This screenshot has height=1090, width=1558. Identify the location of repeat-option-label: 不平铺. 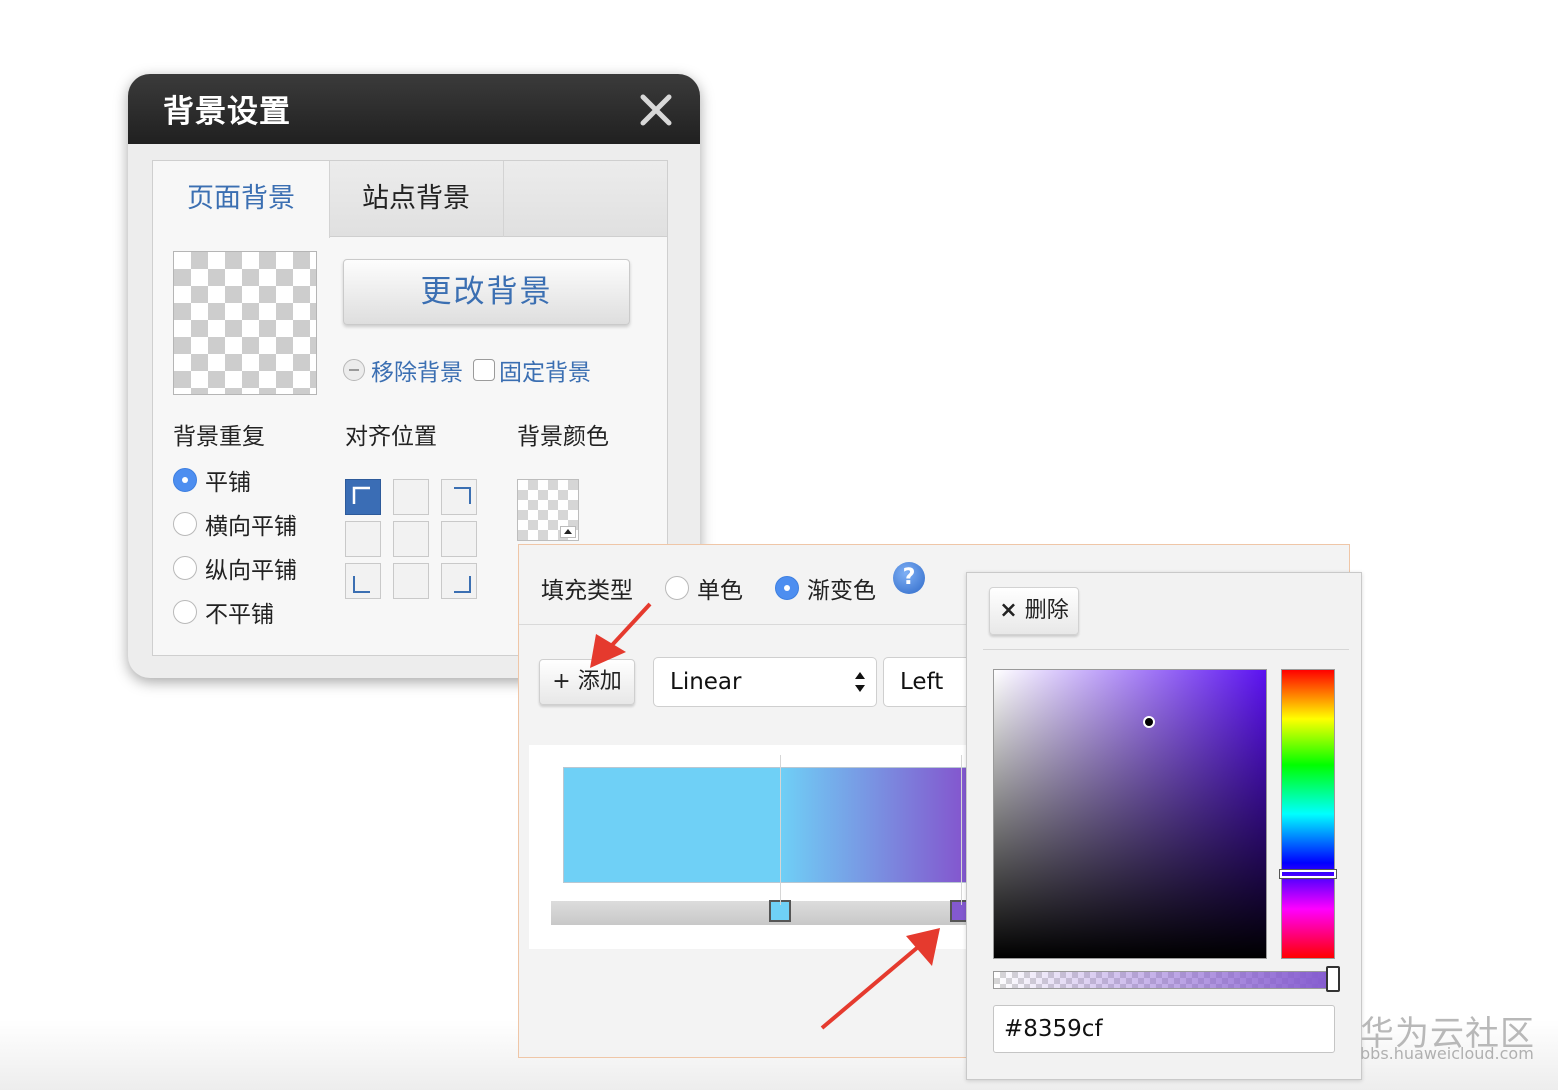
(239, 615).